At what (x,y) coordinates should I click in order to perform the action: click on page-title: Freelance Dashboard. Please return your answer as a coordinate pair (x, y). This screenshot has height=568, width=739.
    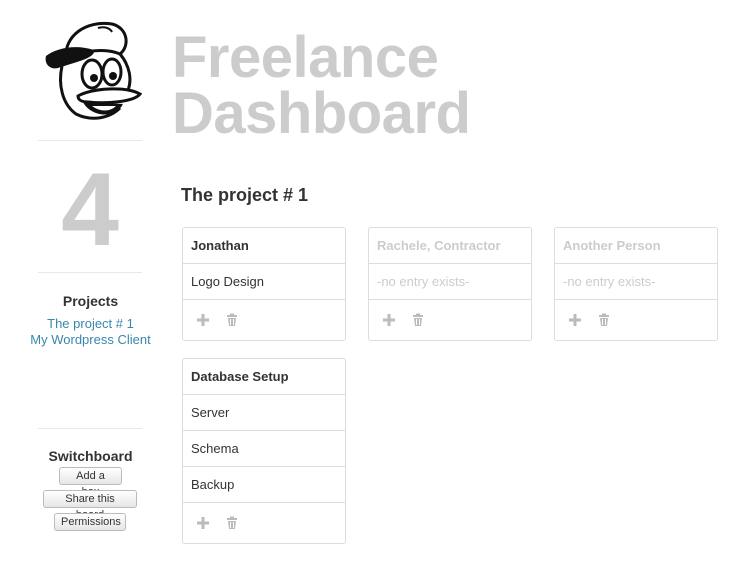
    Looking at the image, I should click on (321, 85).